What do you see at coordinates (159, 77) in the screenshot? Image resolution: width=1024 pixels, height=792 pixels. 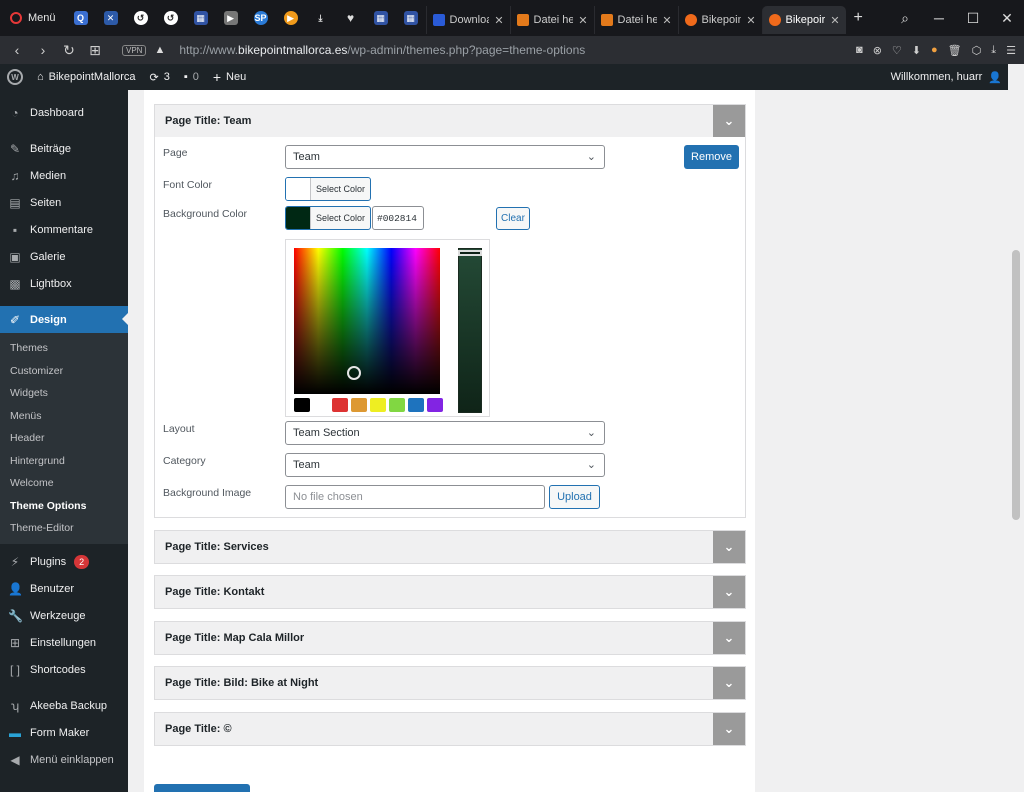 I see `updates-link: ⟳ 3` at bounding box center [159, 77].